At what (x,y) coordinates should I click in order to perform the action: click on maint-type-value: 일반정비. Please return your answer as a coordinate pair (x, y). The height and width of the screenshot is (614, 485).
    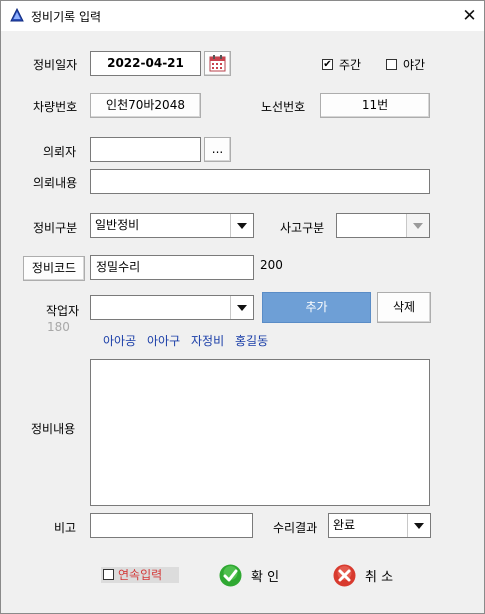
    Looking at the image, I should click on (117, 225).